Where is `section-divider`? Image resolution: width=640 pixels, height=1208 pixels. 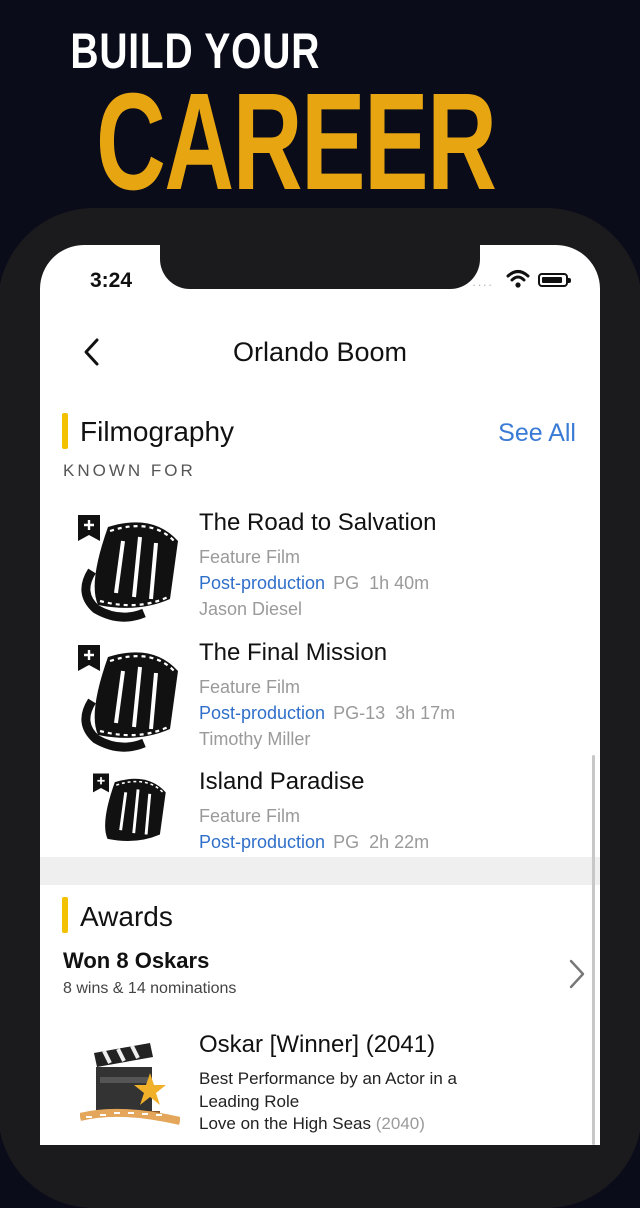
section-divider is located at coordinates (320, 871).